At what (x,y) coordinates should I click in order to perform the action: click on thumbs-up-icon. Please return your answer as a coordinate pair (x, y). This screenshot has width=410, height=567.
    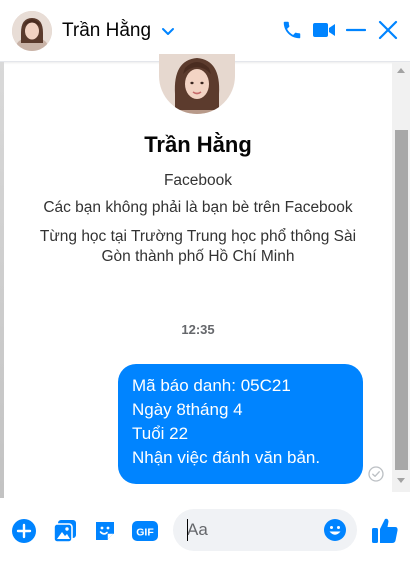
    Looking at the image, I should click on (385, 531).